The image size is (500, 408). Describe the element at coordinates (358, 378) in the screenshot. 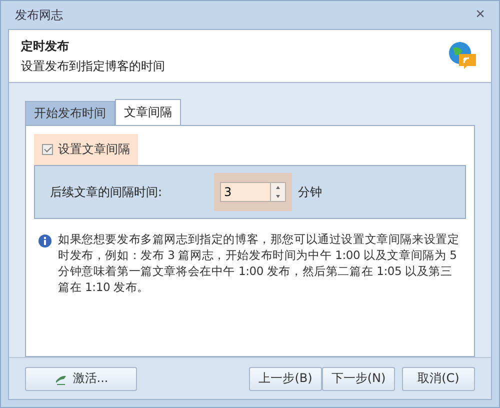

I see `dialog-button: 下一步(N)` at that location.